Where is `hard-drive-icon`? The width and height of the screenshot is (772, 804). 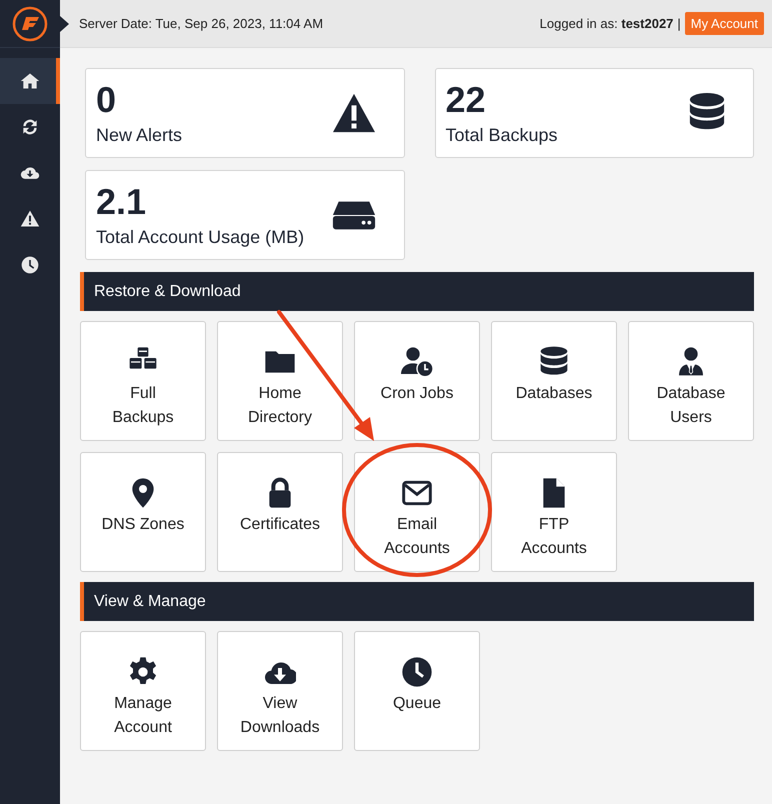 hard-drive-icon is located at coordinates (353, 215).